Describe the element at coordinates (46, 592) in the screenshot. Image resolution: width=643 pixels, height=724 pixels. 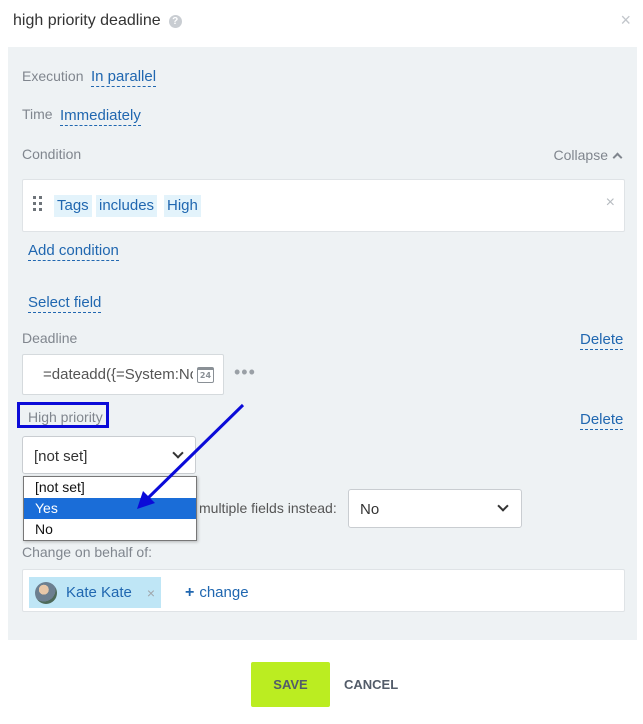
I see `avatar` at that location.